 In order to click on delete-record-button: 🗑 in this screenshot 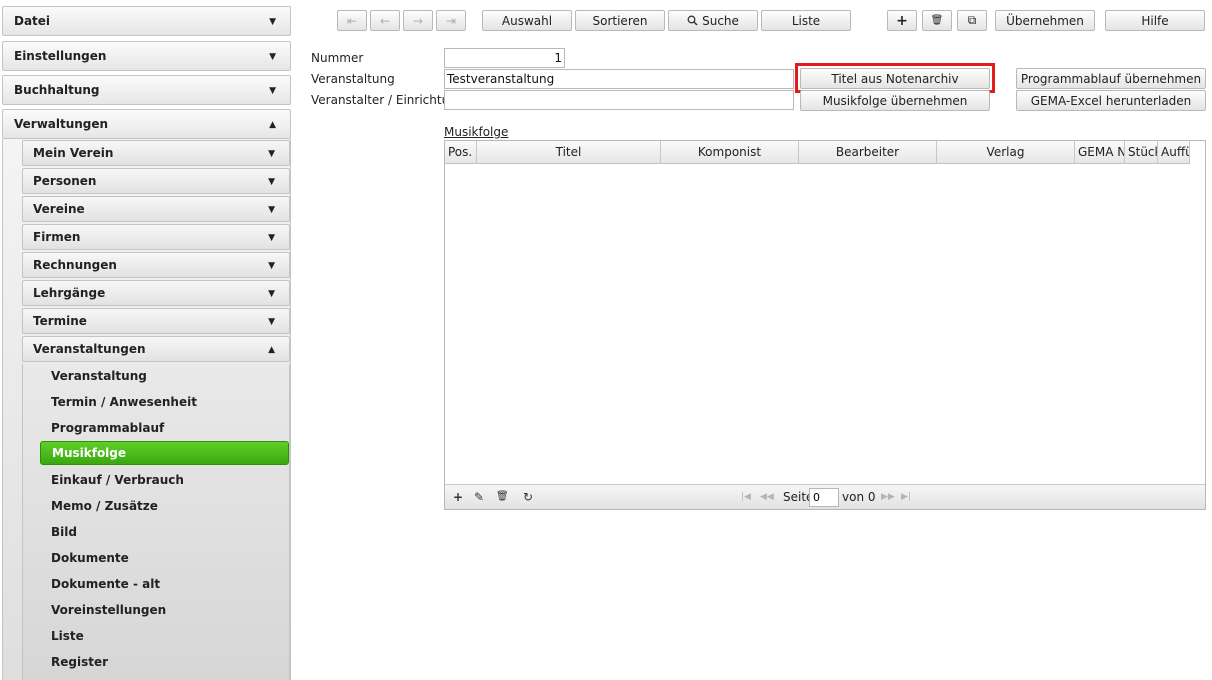, I will do `click(937, 20)`.